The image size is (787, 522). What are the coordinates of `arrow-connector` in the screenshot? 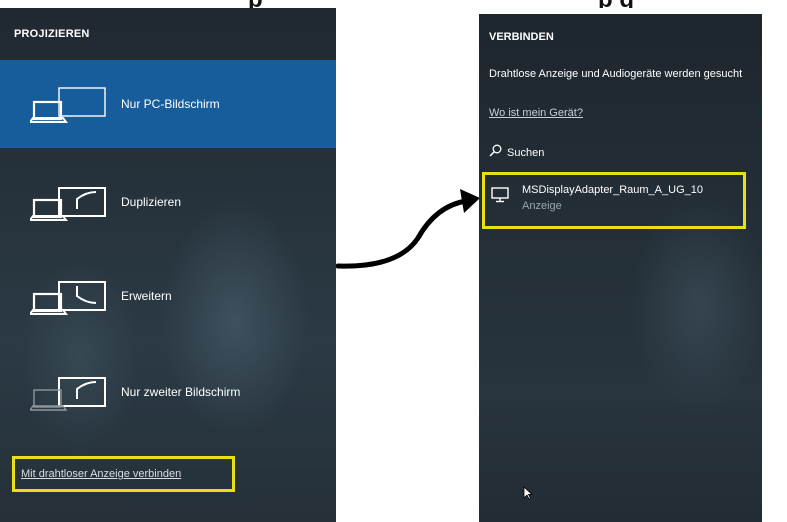 It's located at (408, 229).